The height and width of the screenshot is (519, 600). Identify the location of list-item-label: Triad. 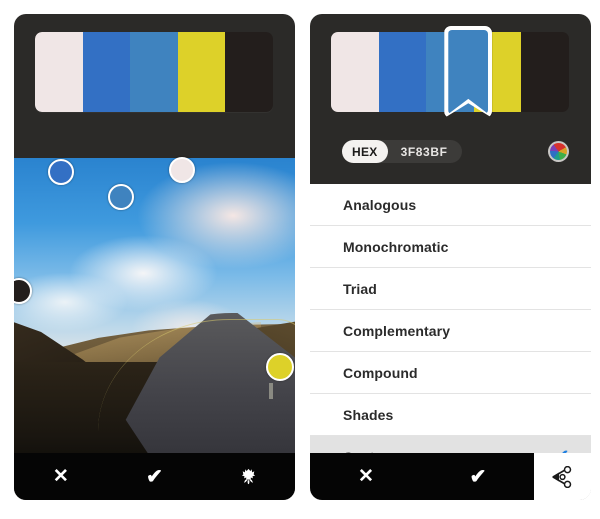
(360, 288).